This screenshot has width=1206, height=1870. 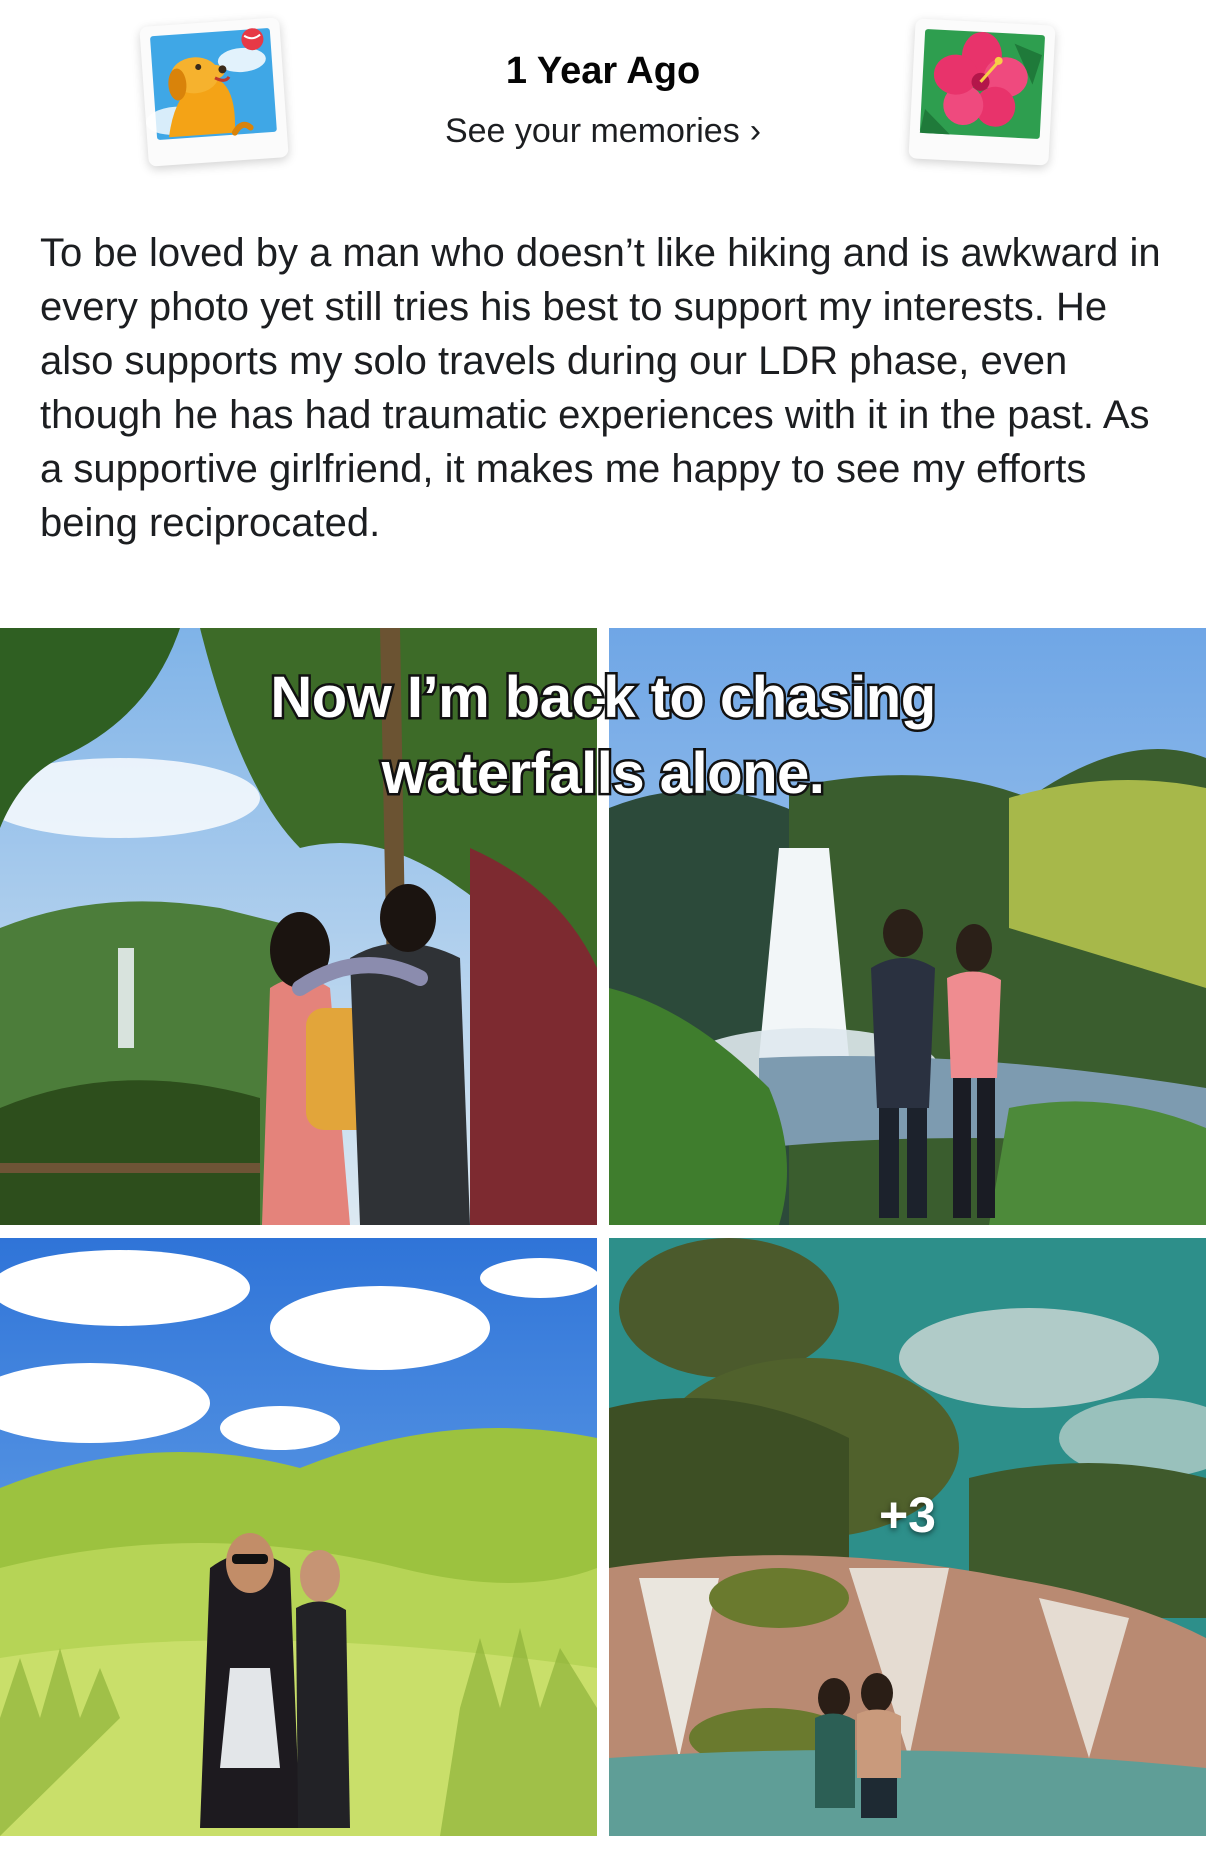 What do you see at coordinates (755, 131) in the screenshot?
I see `chevron-right-icon: ›` at bounding box center [755, 131].